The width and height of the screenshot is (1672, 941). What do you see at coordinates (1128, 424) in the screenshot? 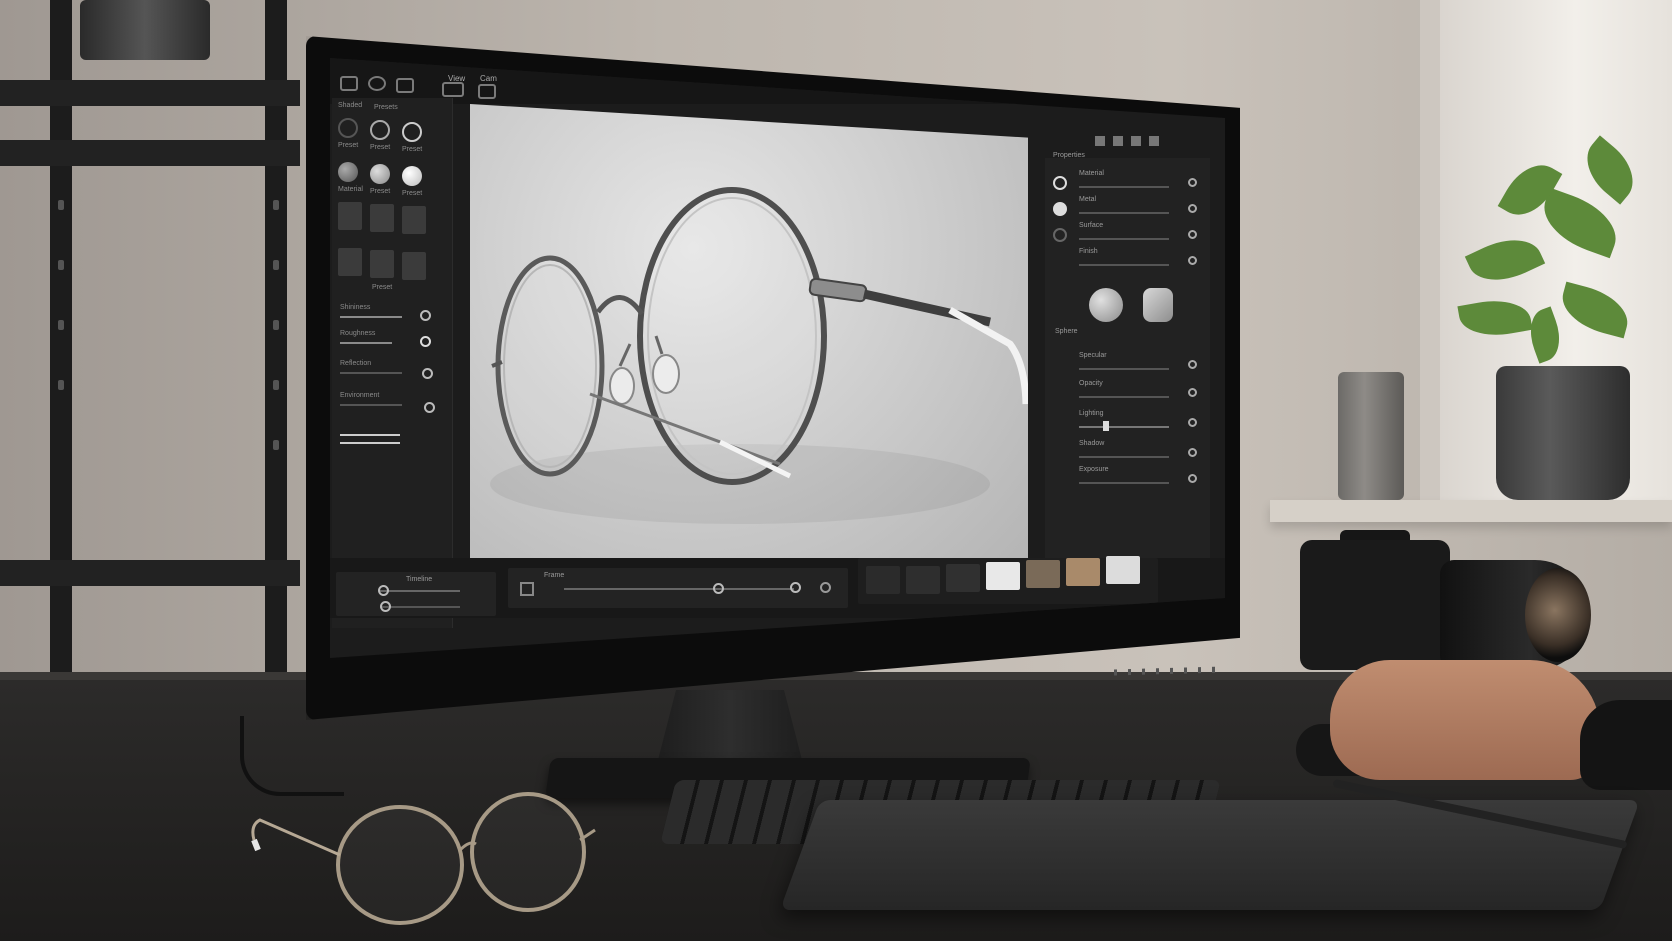
I see `prop-row-lighting: Lighting` at bounding box center [1128, 424].